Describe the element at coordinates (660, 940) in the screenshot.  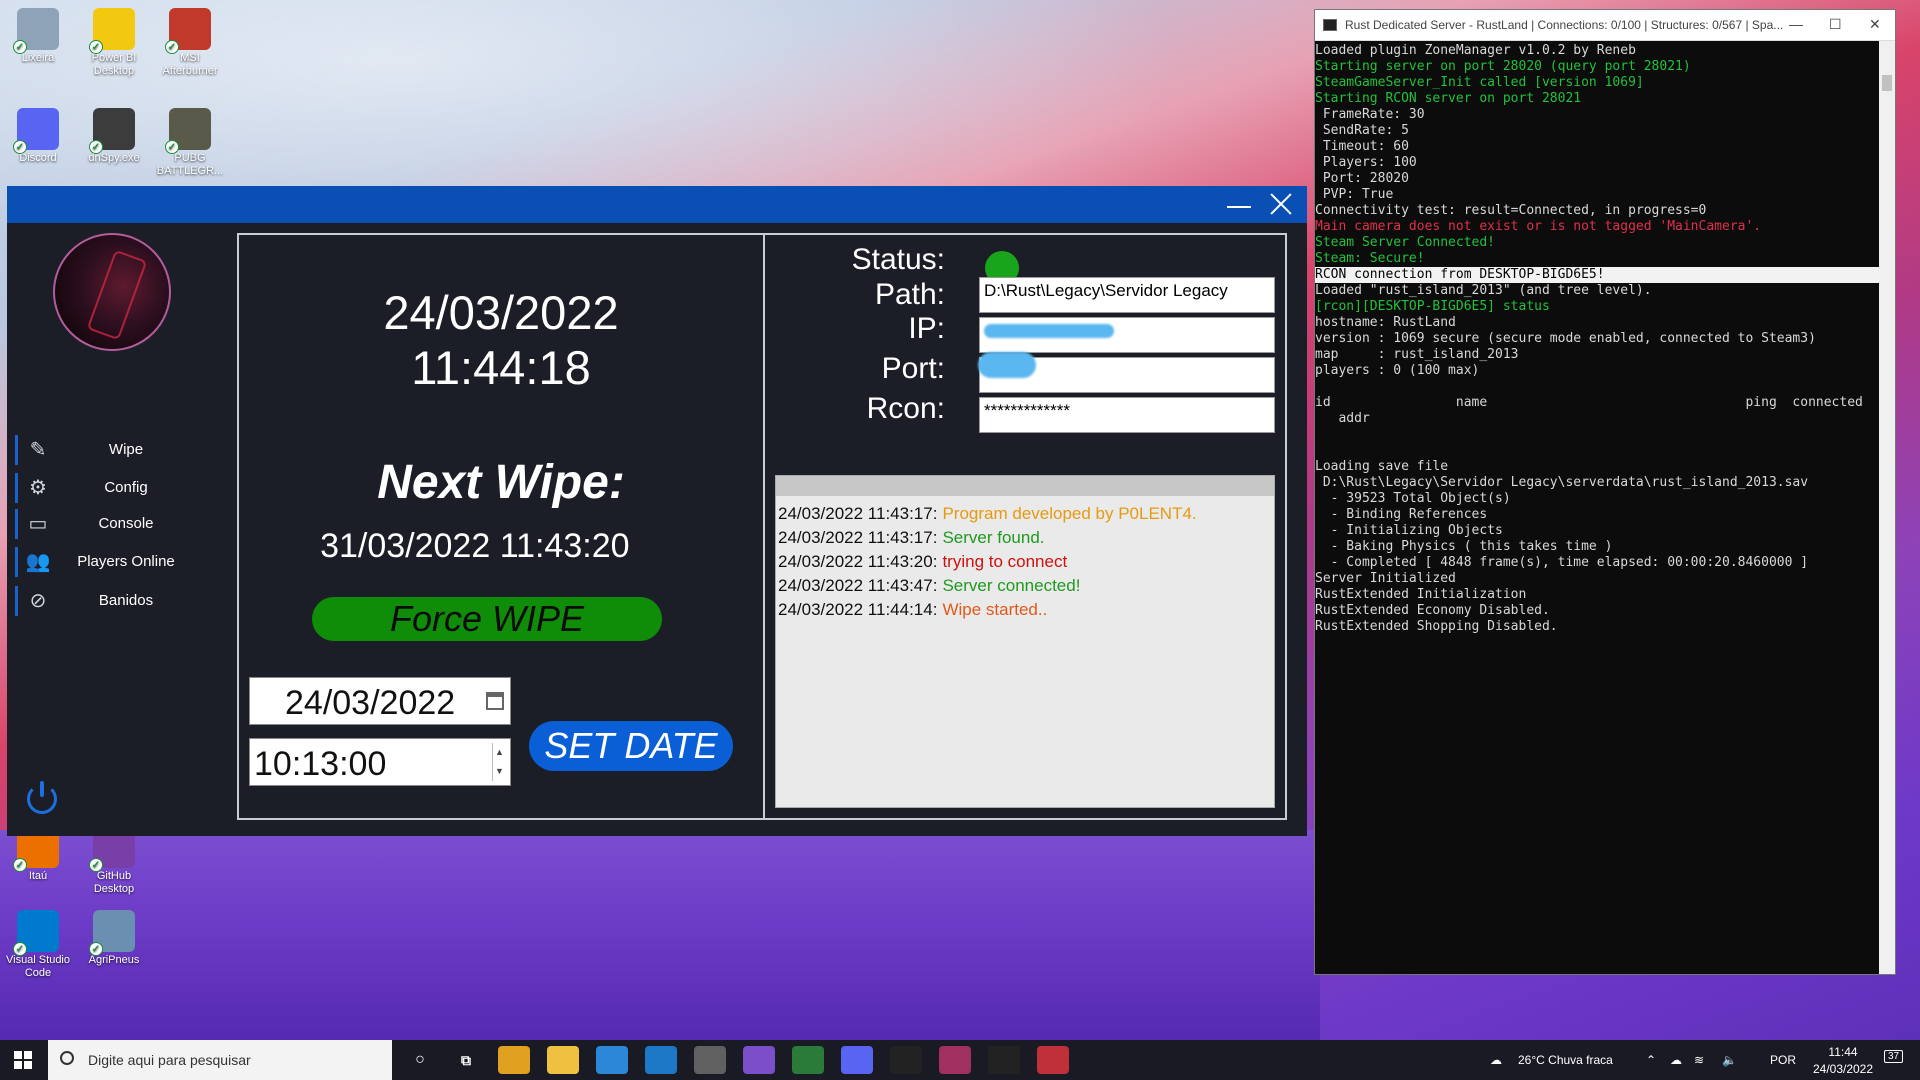
I see `wallpaper-lower` at that location.